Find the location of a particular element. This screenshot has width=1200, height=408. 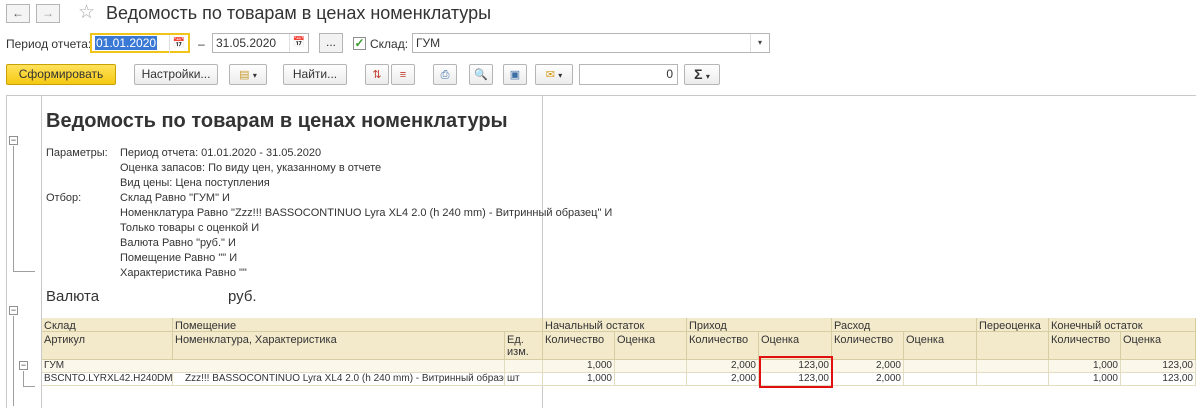

header-pomeshchenie: Помещение is located at coordinates (358, 325).